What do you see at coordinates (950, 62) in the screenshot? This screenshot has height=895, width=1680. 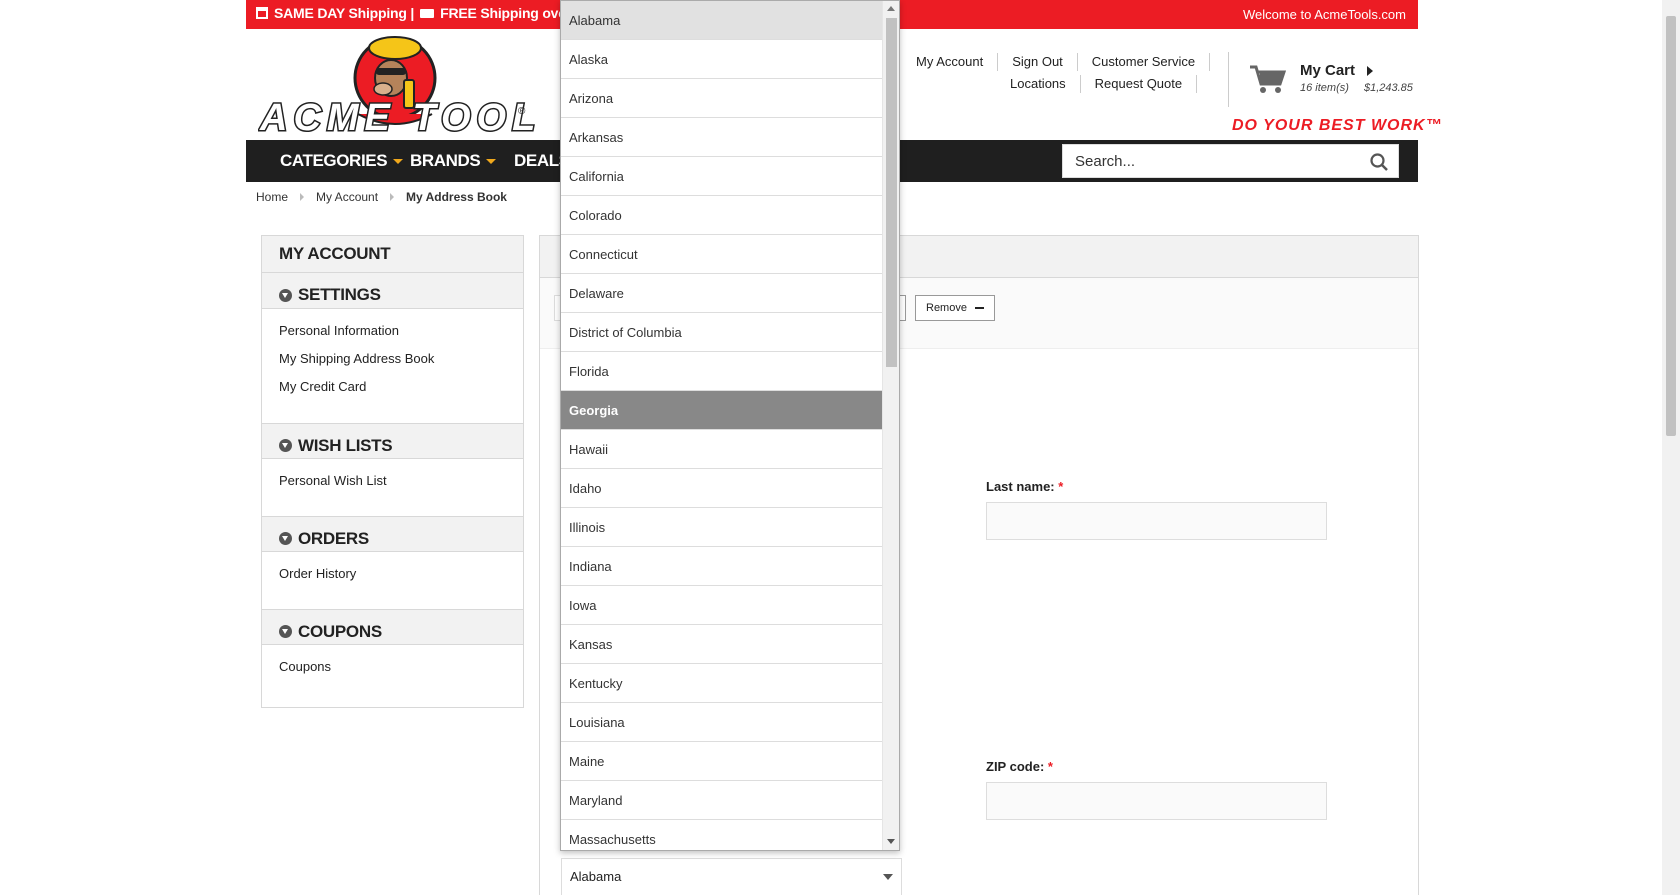 I see `my-account-link: My Account` at bounding box center [950, 62].